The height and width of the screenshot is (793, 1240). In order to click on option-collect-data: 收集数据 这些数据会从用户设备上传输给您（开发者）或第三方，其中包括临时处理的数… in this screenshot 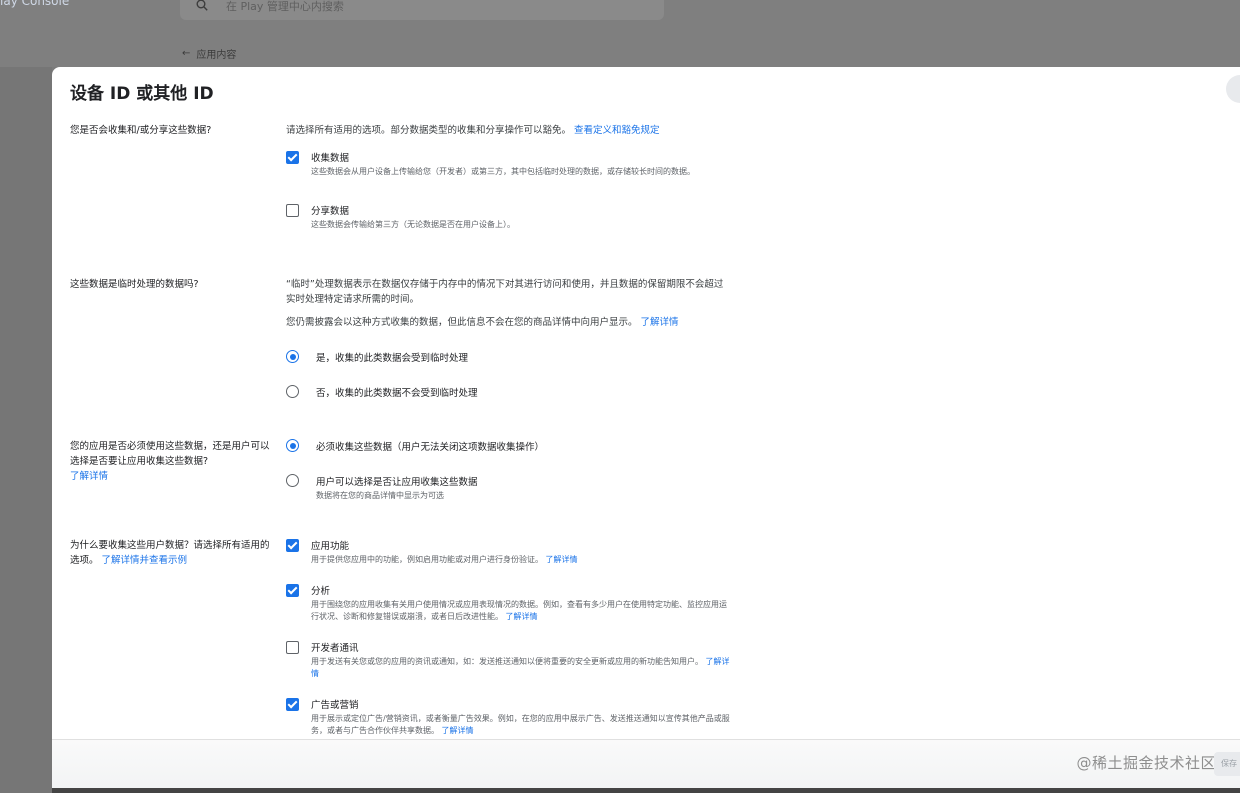, I will do `click(506, 175)`.